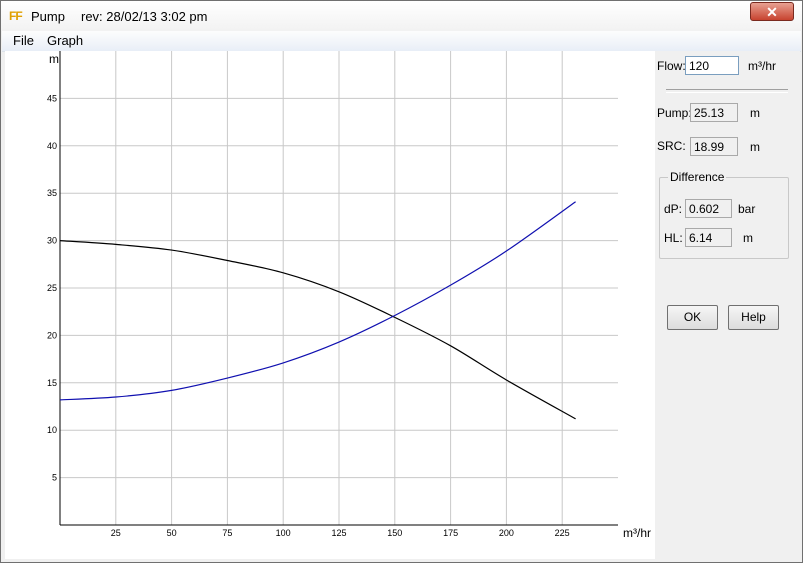 The image size is (803, 564). What do you see at coordinates (747, 209) in the screenshot?
I see `dp-unit: bar` at bounding box center [747, 209].